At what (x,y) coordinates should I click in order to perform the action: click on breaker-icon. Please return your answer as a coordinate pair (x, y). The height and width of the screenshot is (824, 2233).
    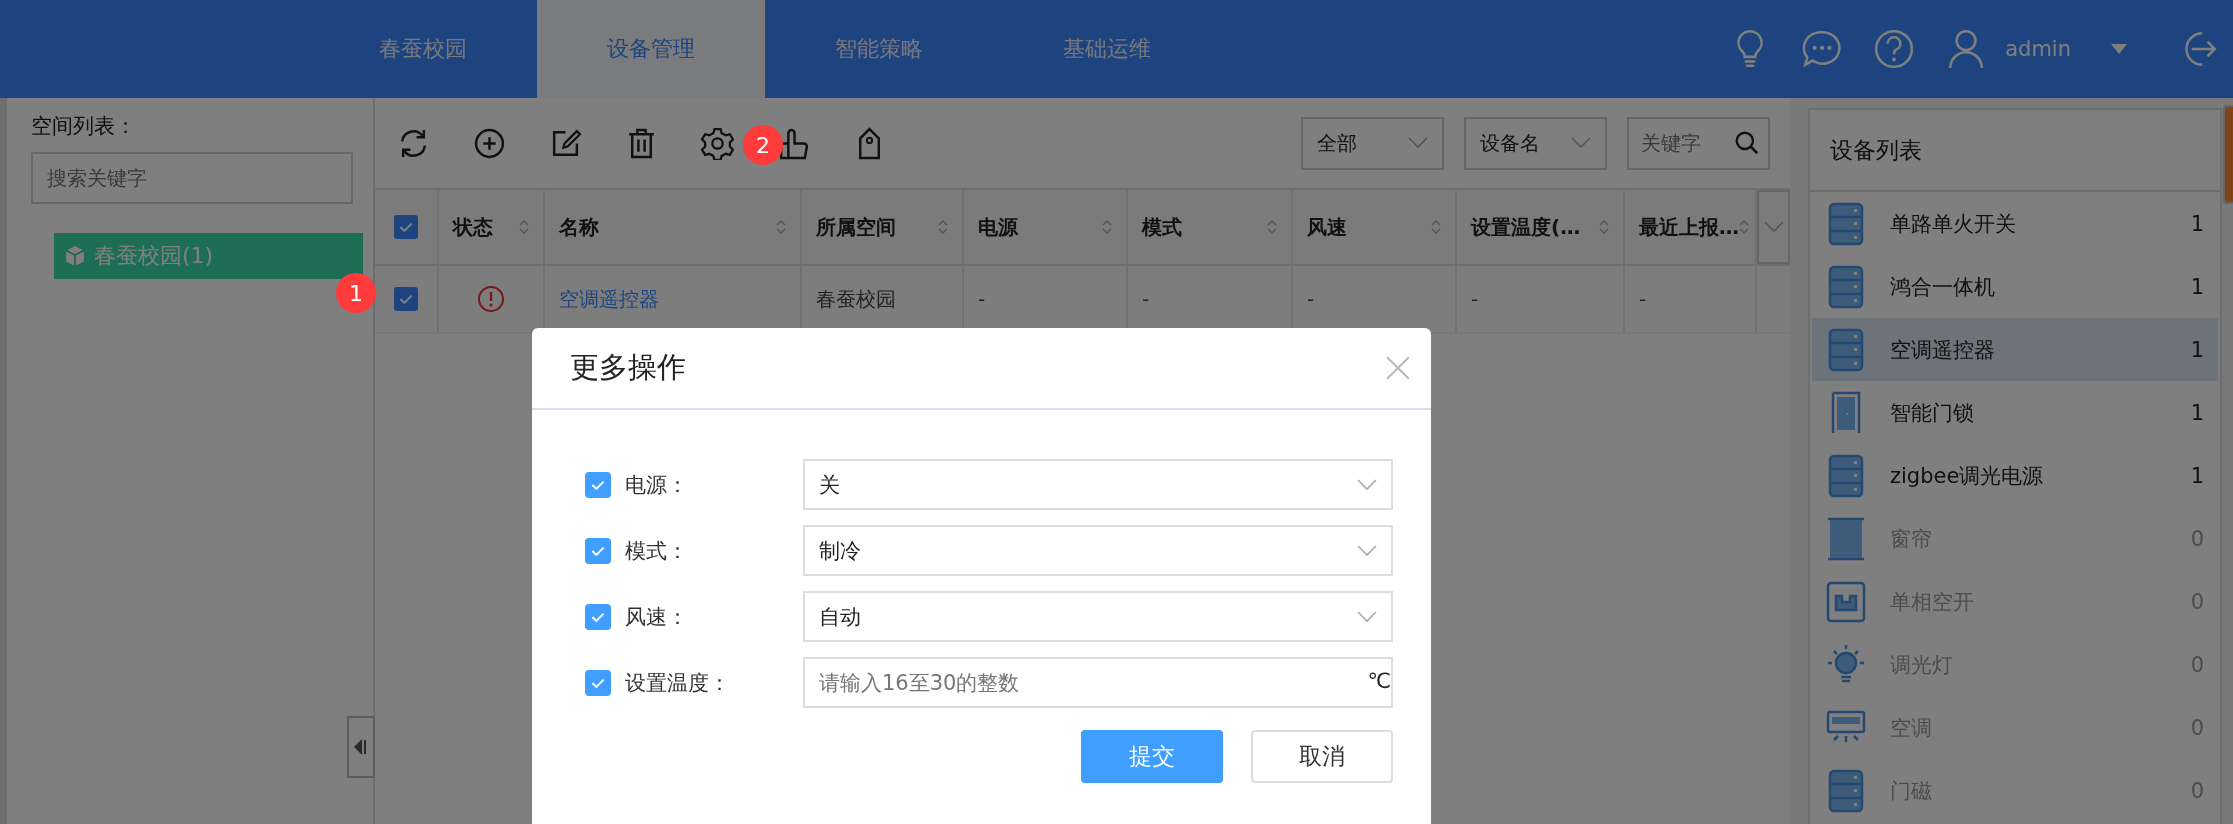
    Looking at the image, I should click on (1846, 601).